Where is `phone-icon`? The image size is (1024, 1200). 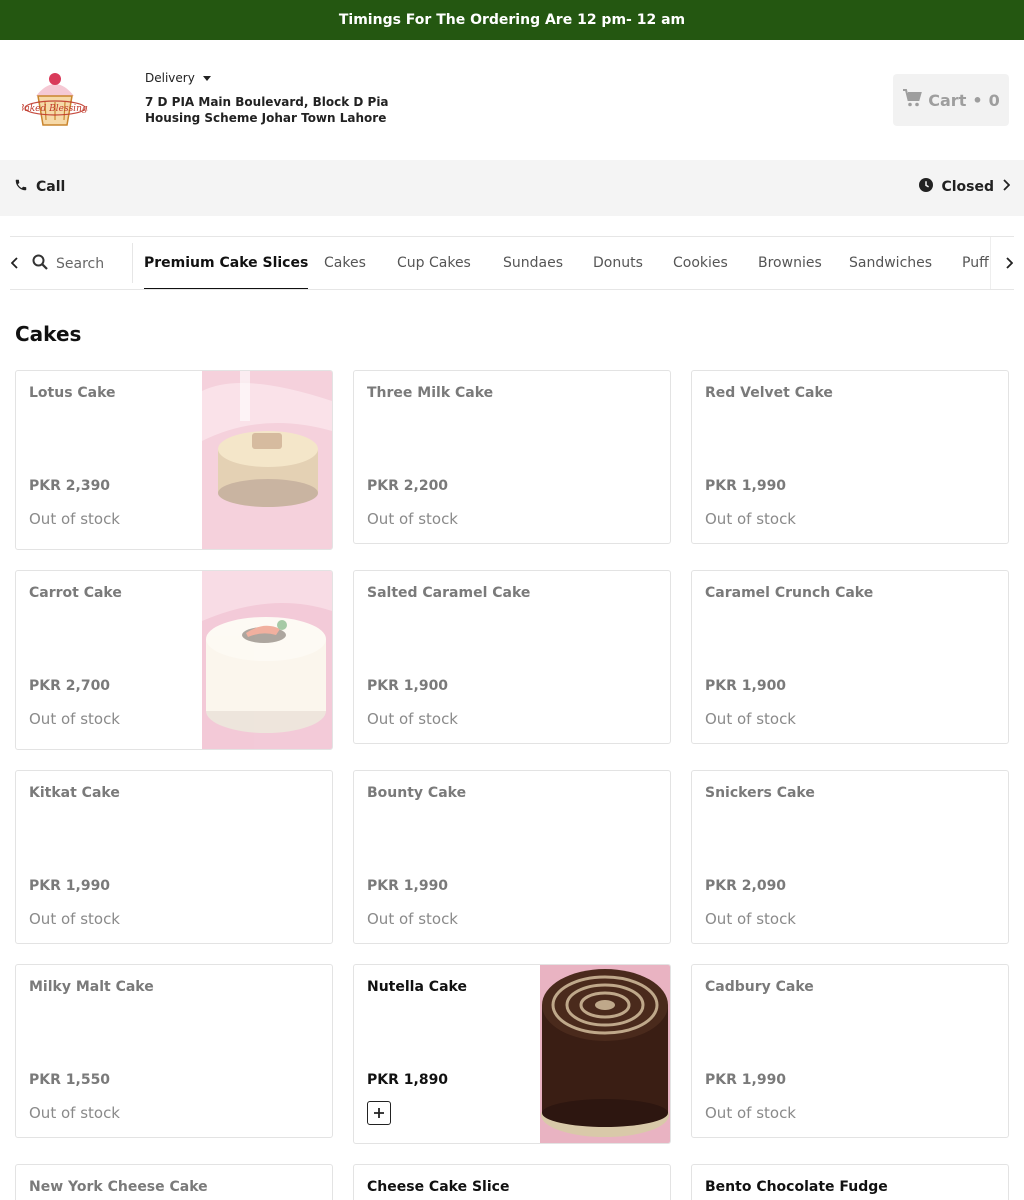
phone-icon is located at coordinates (21, 187).